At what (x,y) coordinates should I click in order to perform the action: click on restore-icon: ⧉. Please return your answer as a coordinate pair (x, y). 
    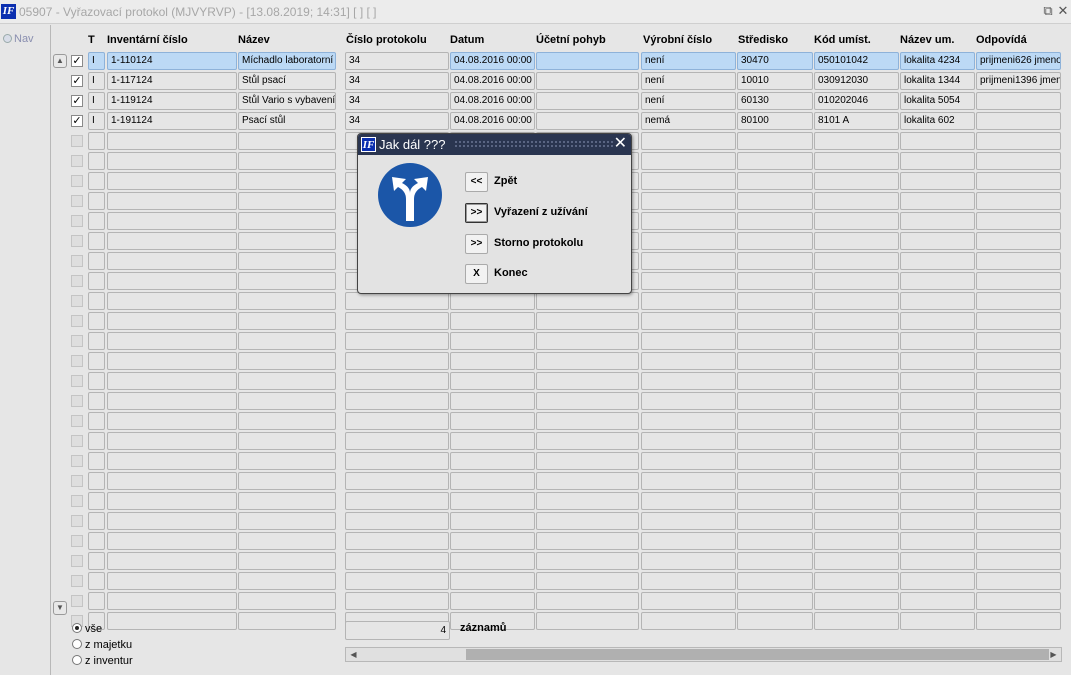
    Looking at the image, I should click on (1048, 11).